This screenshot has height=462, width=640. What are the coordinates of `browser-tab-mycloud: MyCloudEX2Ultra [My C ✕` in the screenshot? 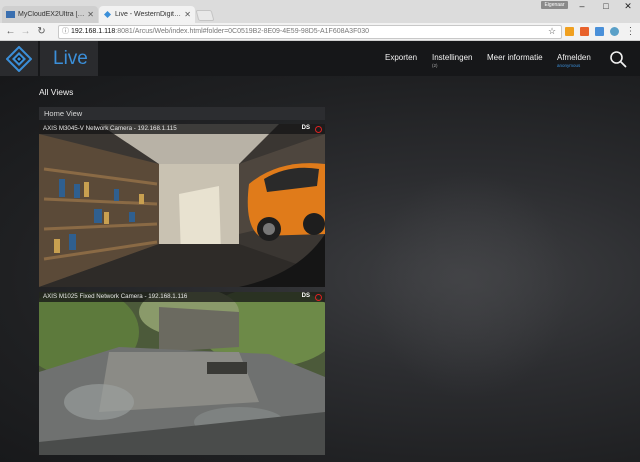 It's located at (50, 14).